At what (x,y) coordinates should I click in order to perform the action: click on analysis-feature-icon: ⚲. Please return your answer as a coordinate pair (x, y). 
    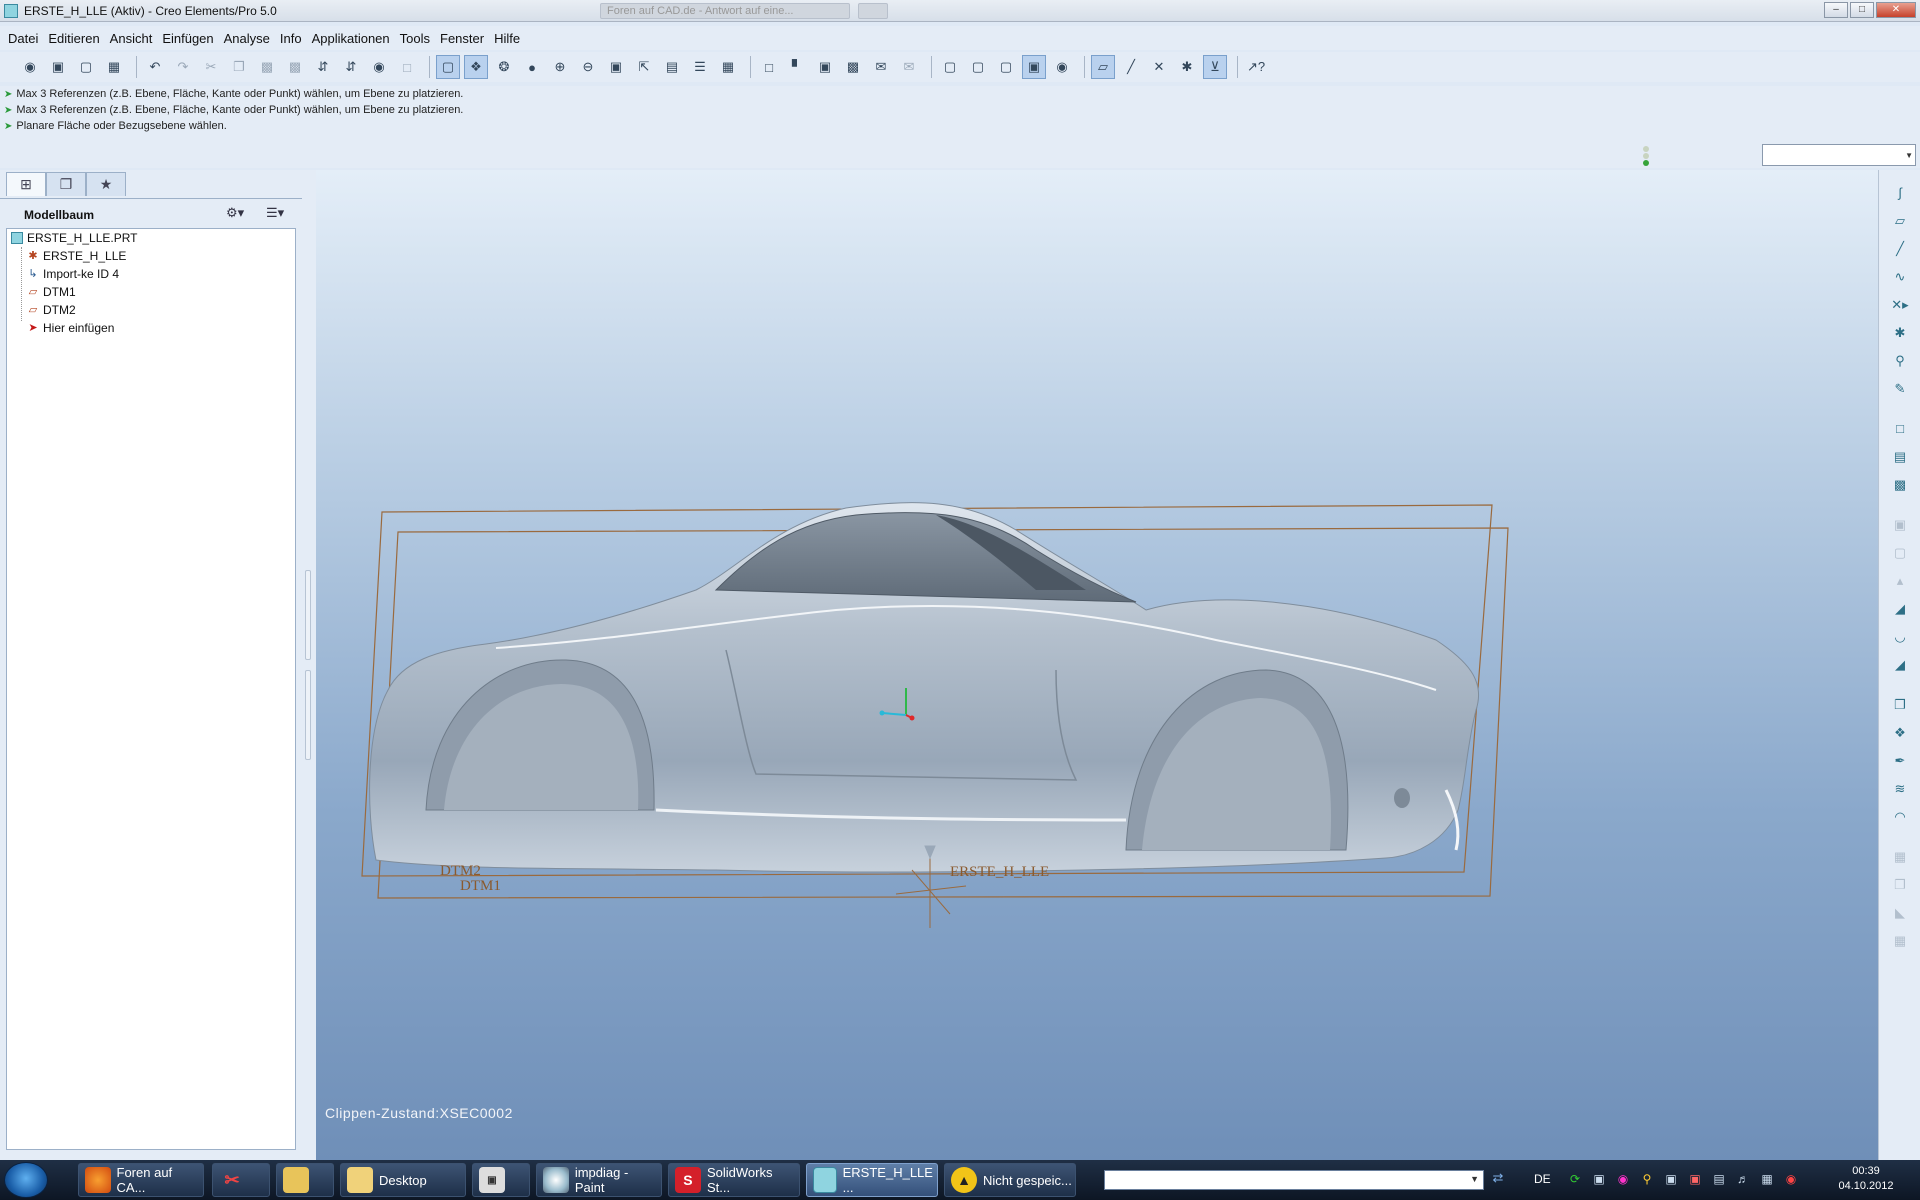
    Looking at the image, I should click on (1900, 361).